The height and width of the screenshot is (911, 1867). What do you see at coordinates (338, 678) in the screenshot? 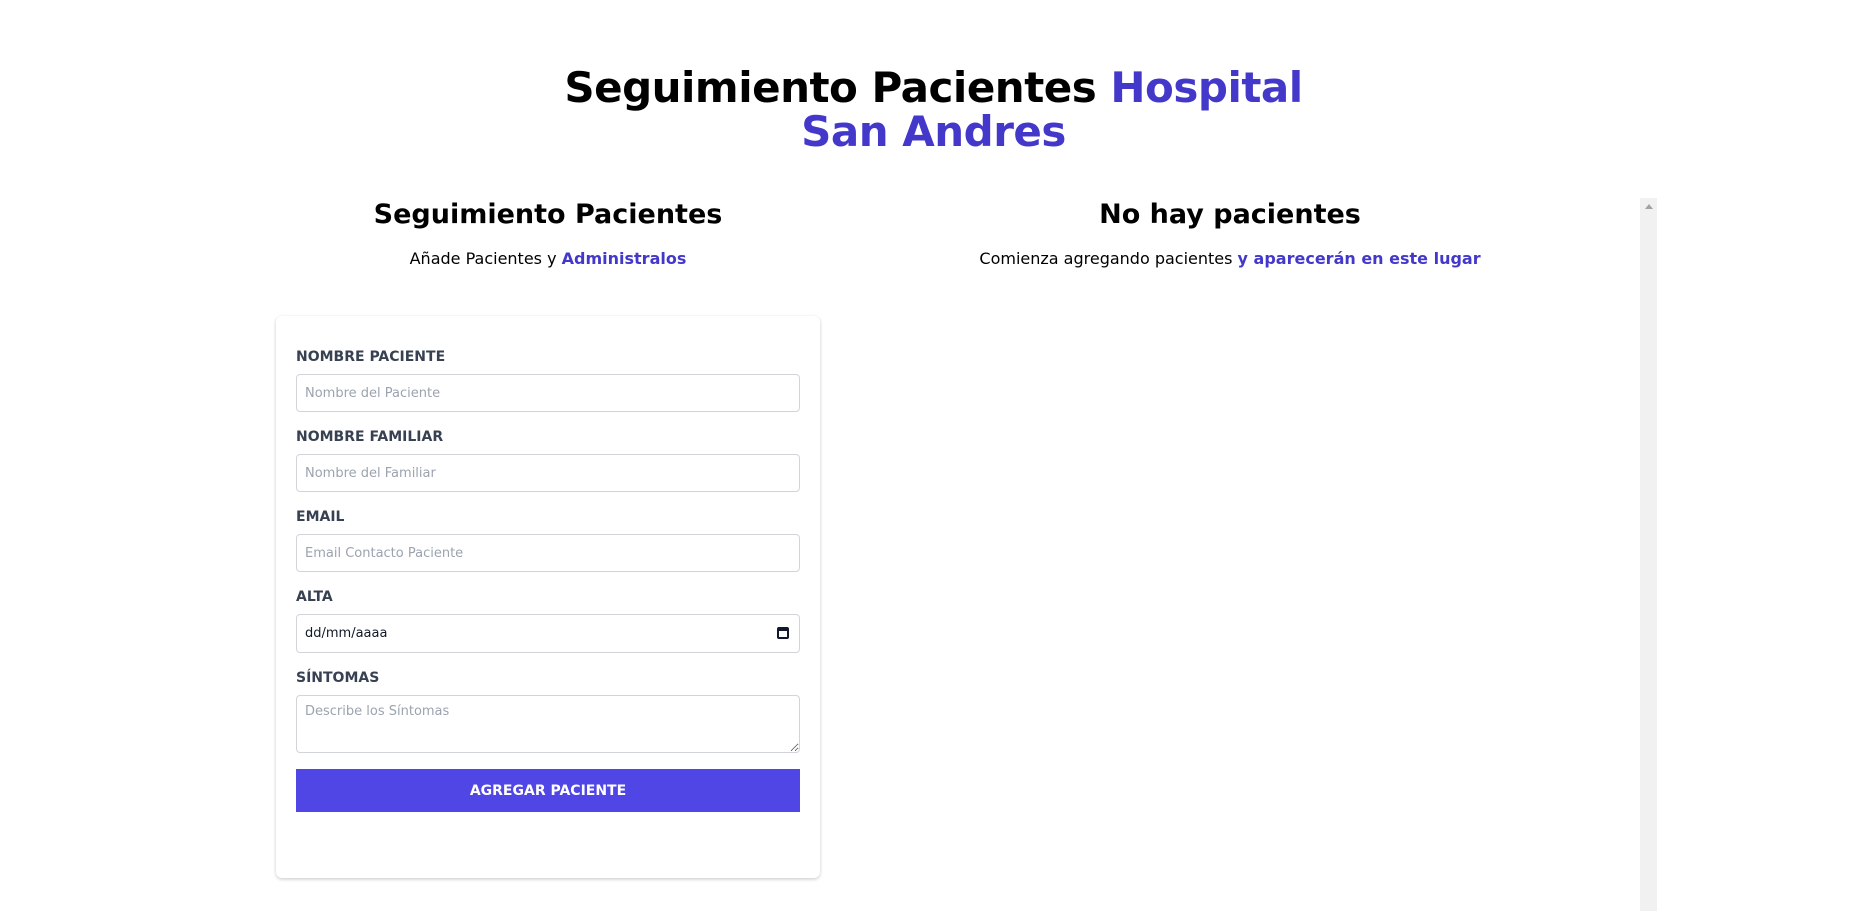
I see `sintomas-label: Síntomas` at bounding box center [338, 678].